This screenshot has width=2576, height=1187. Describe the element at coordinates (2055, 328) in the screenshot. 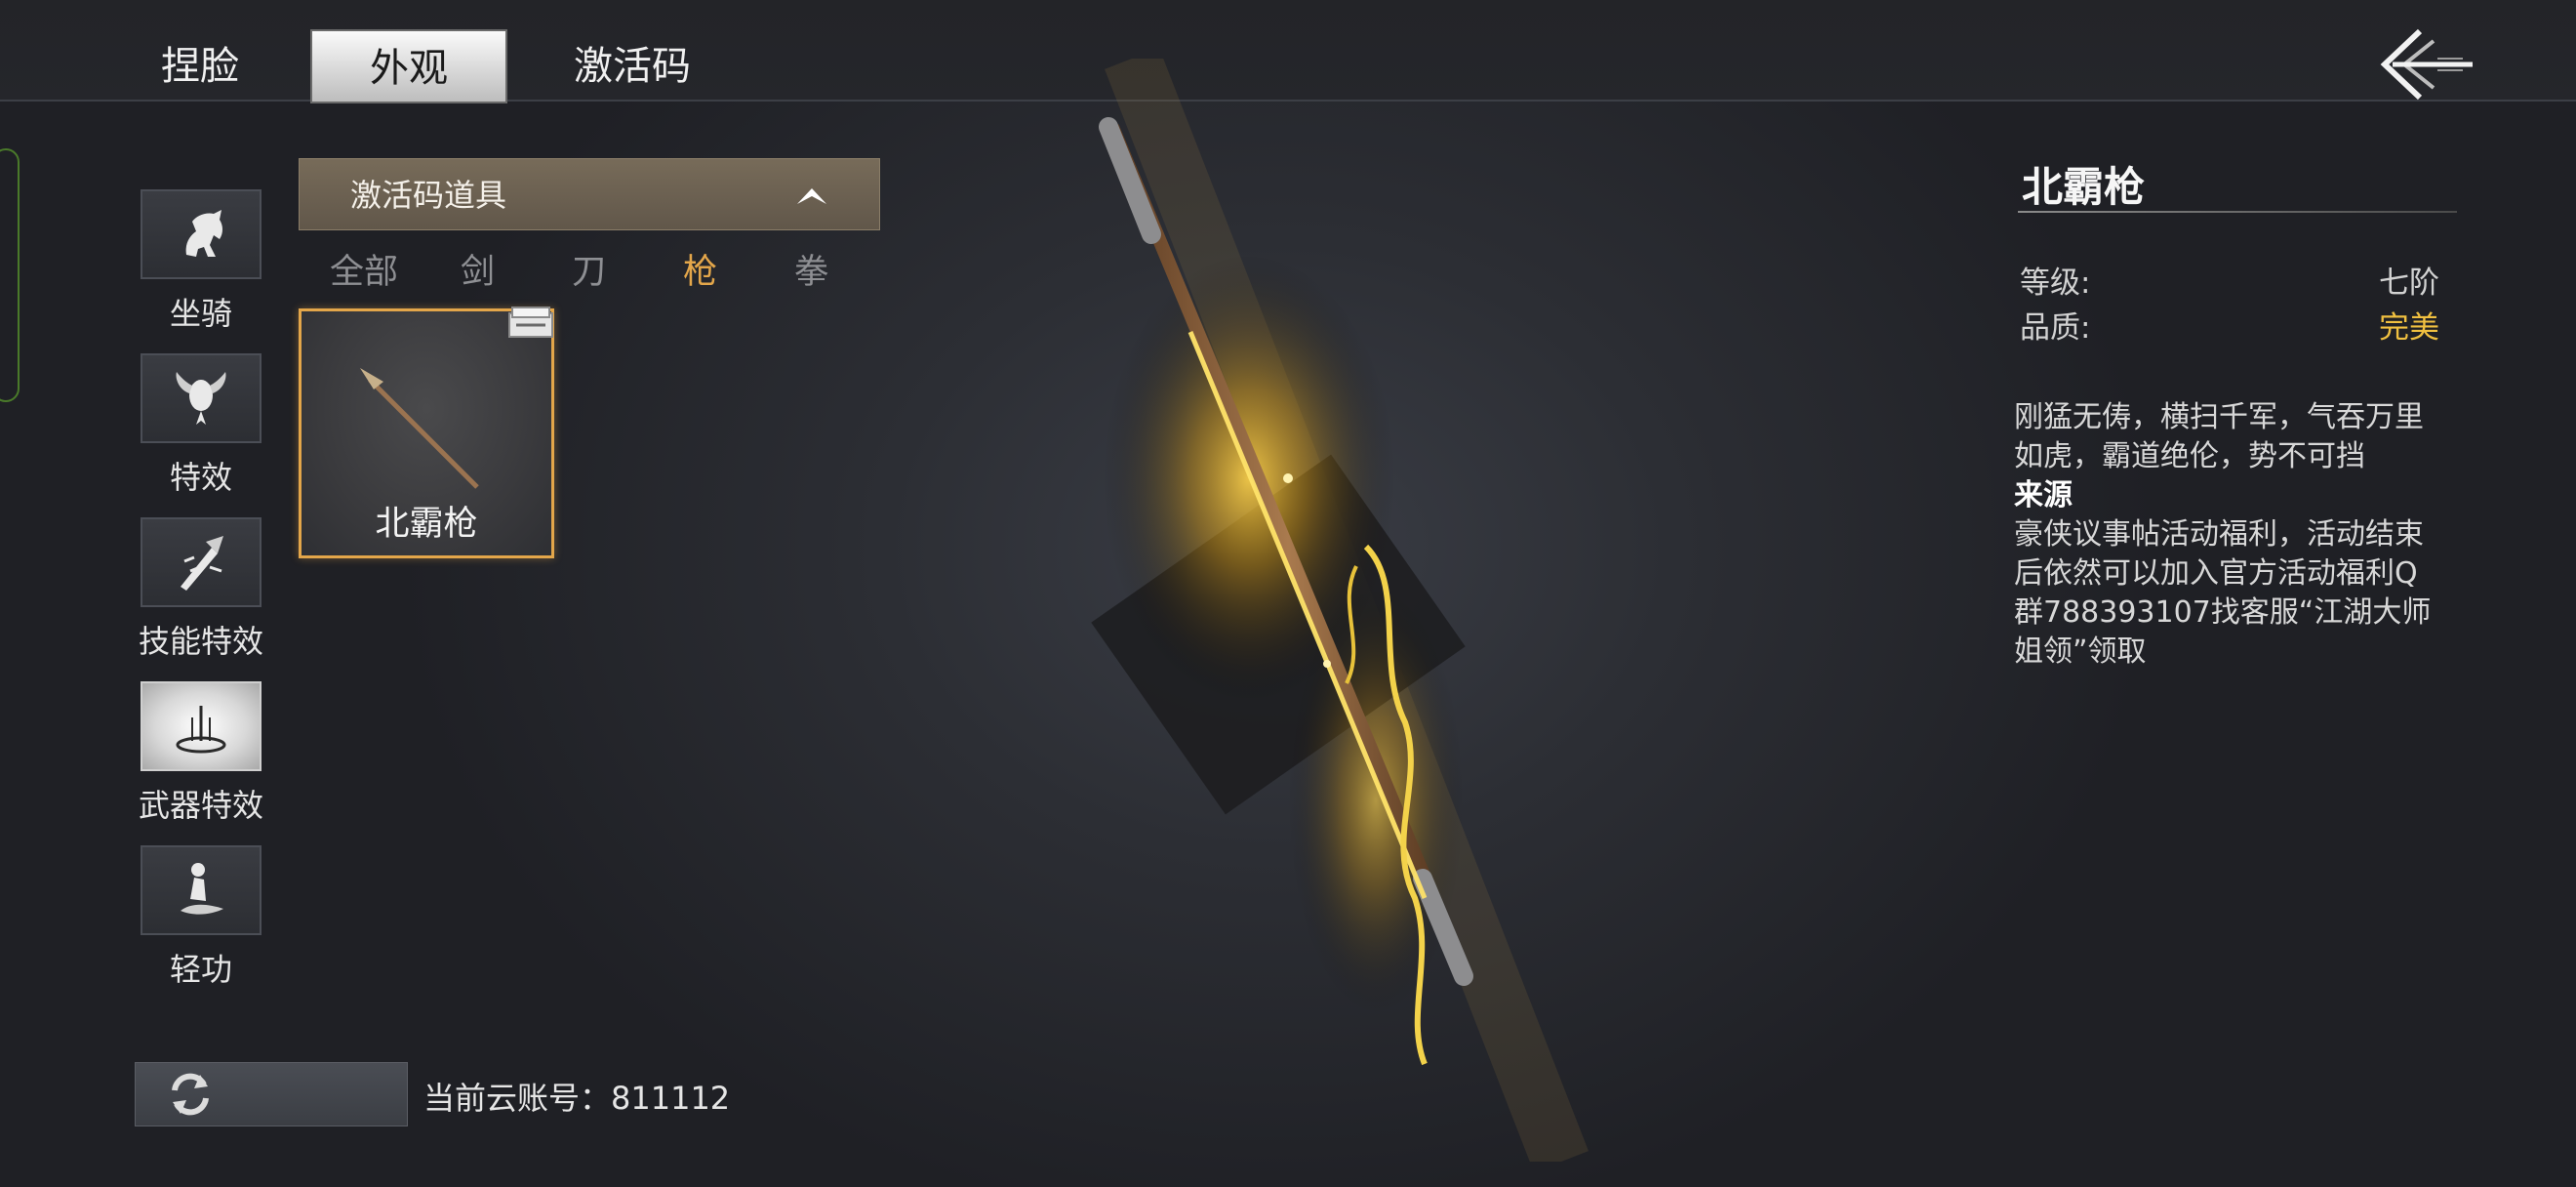

I see `quality-label: 品质:` at that location.